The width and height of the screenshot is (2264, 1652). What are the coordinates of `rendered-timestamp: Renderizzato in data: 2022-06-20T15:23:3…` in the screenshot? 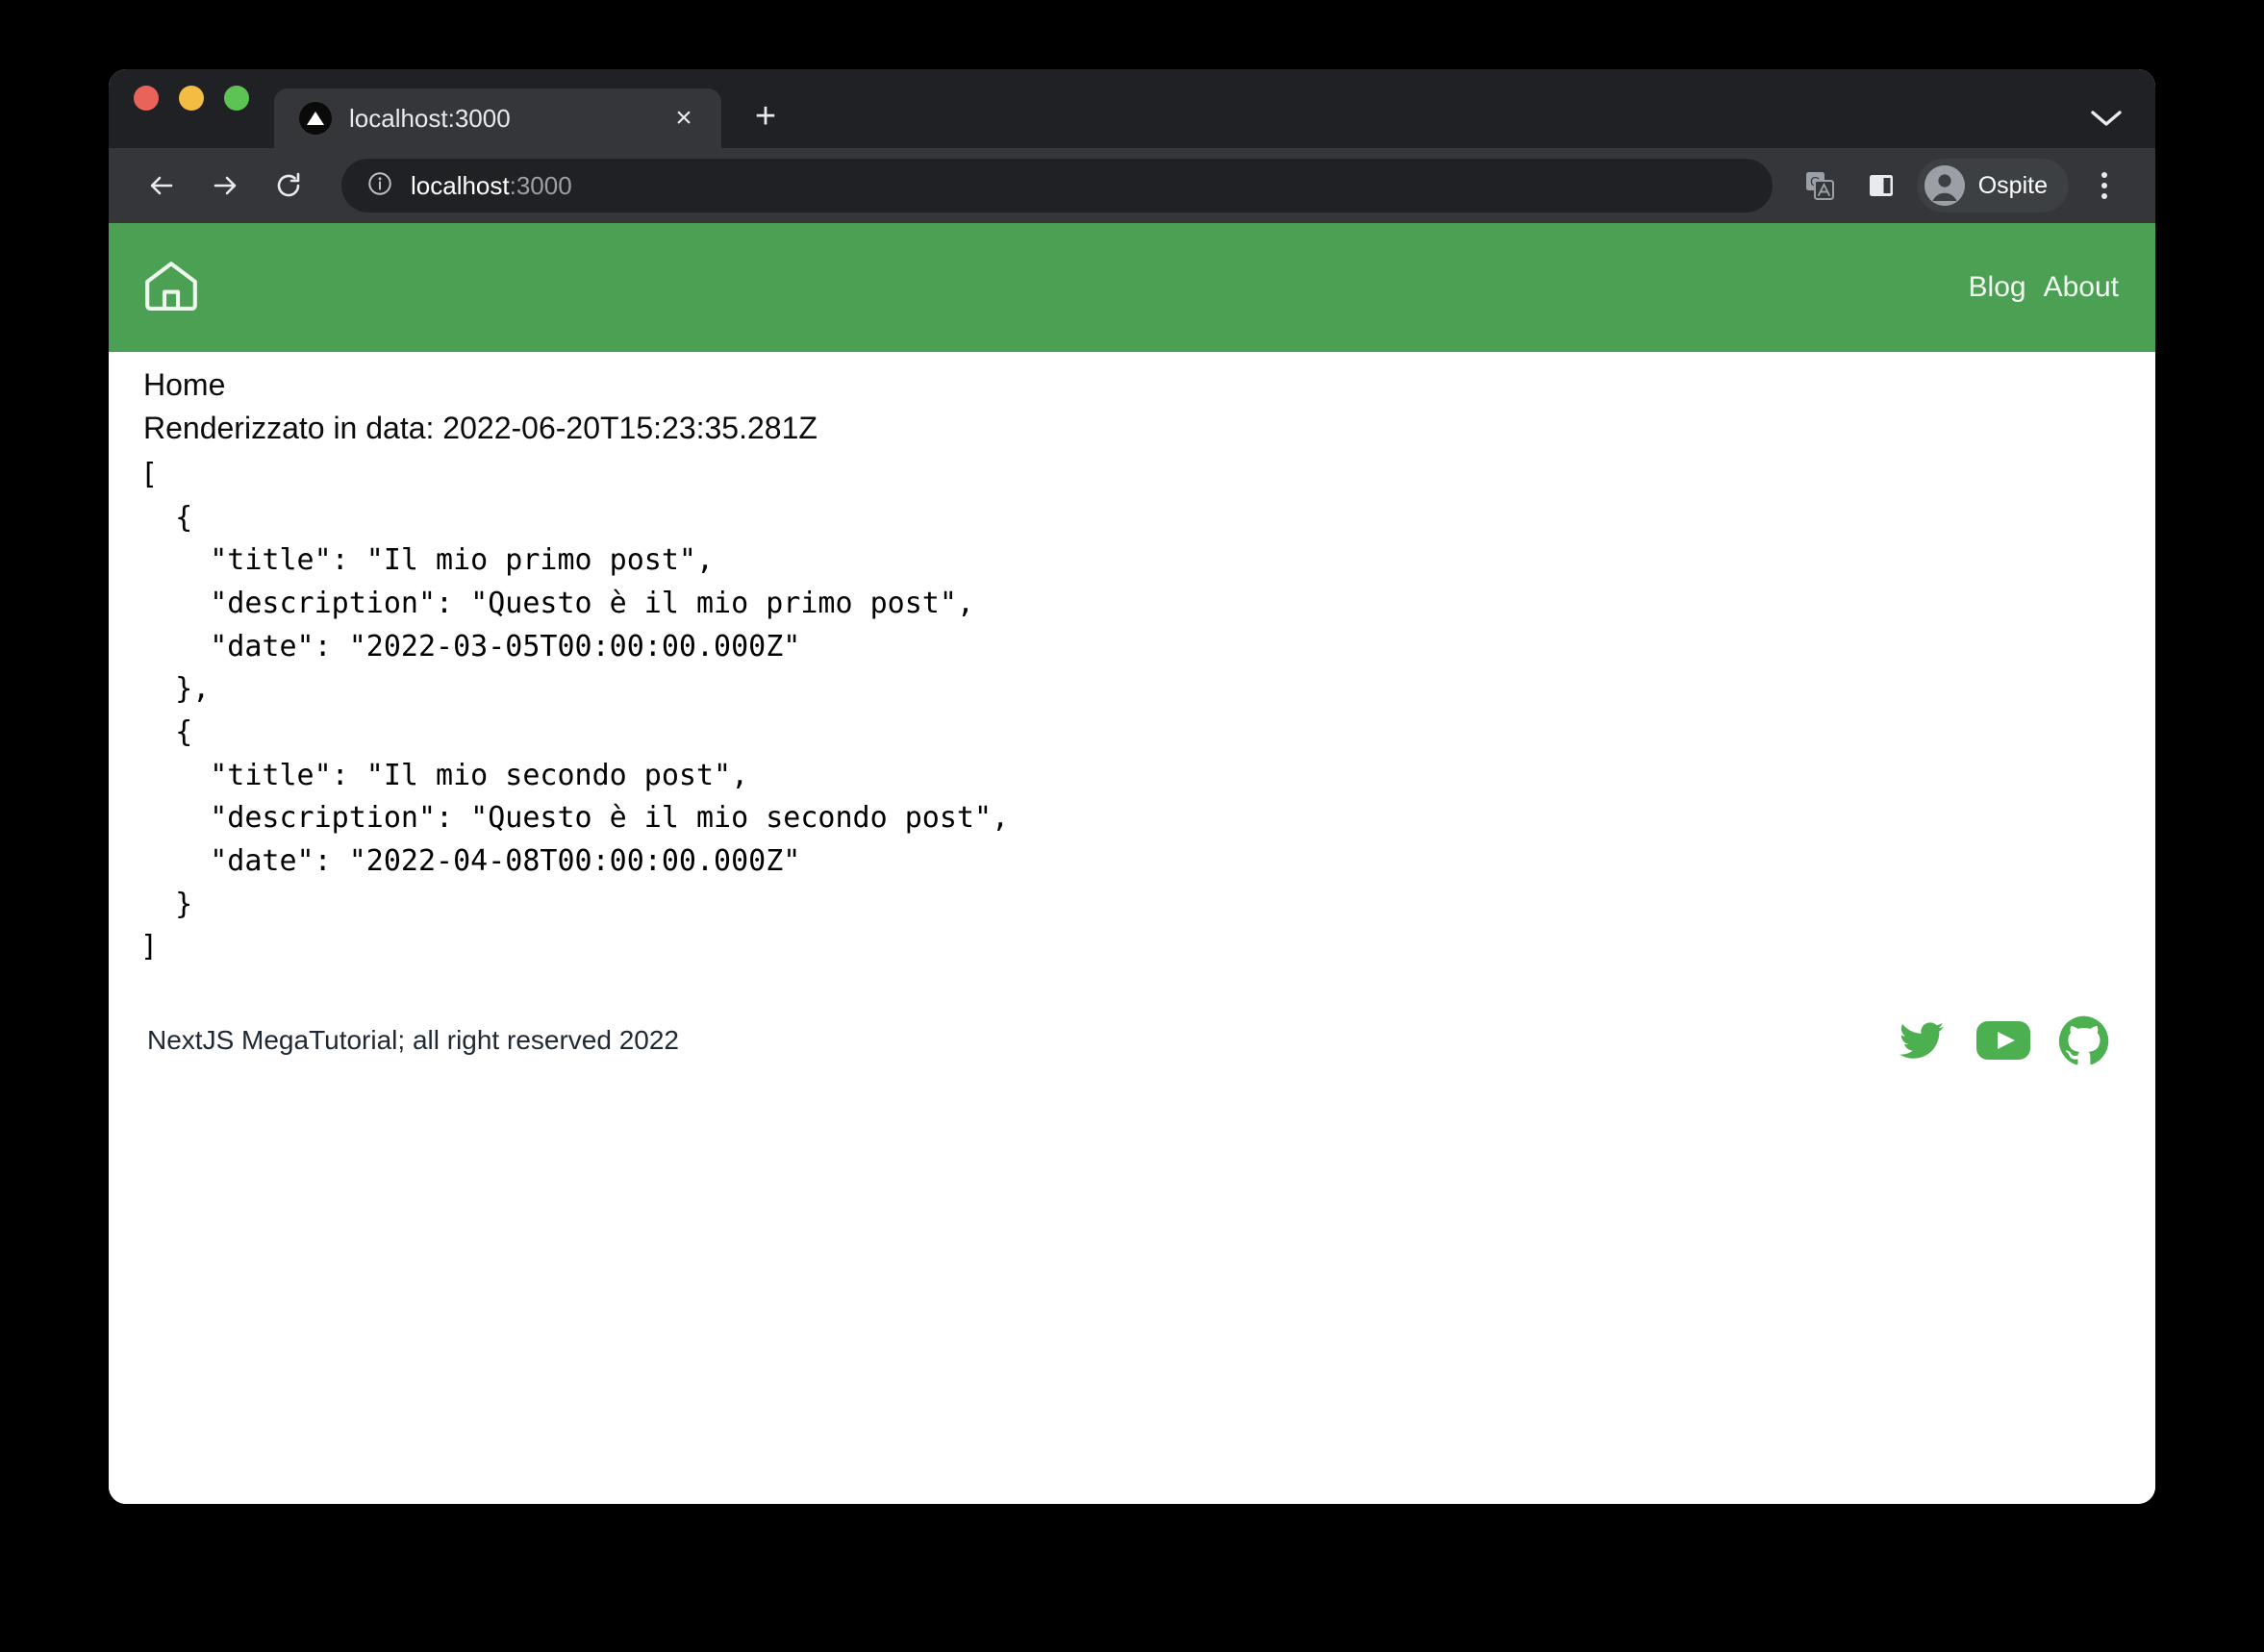 It's located at (480, 428).